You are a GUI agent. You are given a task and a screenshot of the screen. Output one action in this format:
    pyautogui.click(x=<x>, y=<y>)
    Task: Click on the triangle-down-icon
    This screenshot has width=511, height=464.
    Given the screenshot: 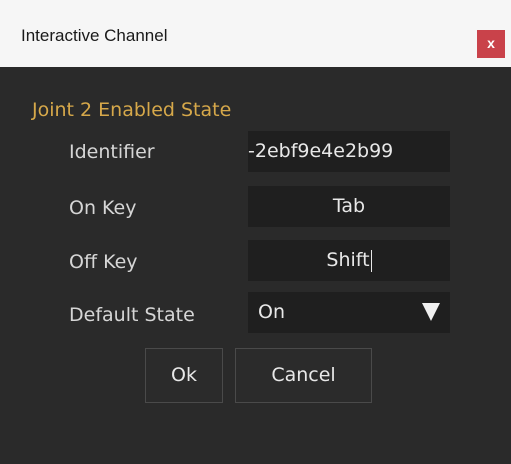 What is the action you would take?
    pyautogui.click(x=431, y=312)
    